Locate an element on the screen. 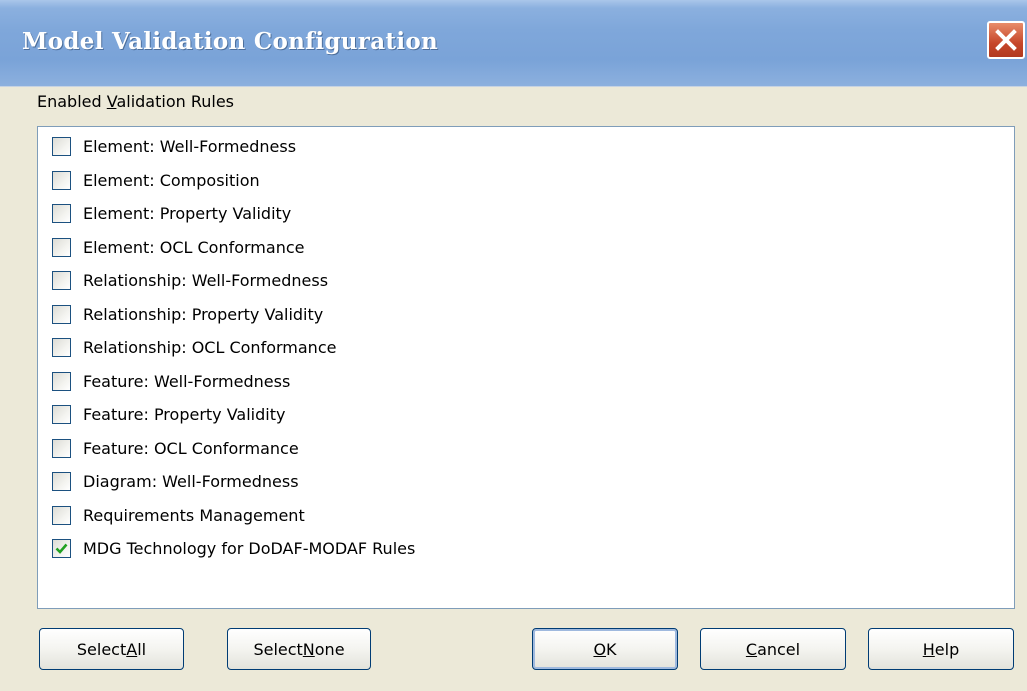  rule-label: Diagram: Well-Formedness is located at coordinates (191, 481).